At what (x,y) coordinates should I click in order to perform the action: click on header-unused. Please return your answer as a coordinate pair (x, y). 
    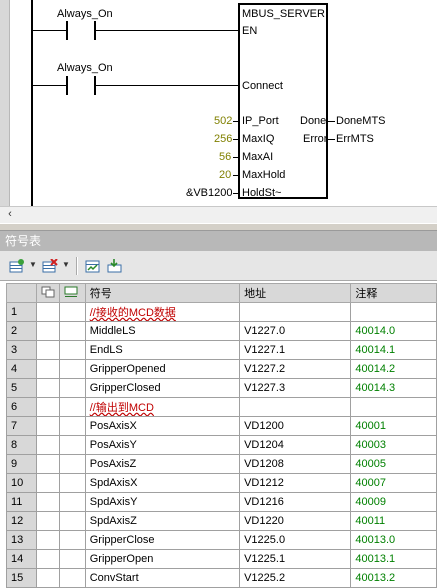
    Looking at the image, I should click on (72, 293).